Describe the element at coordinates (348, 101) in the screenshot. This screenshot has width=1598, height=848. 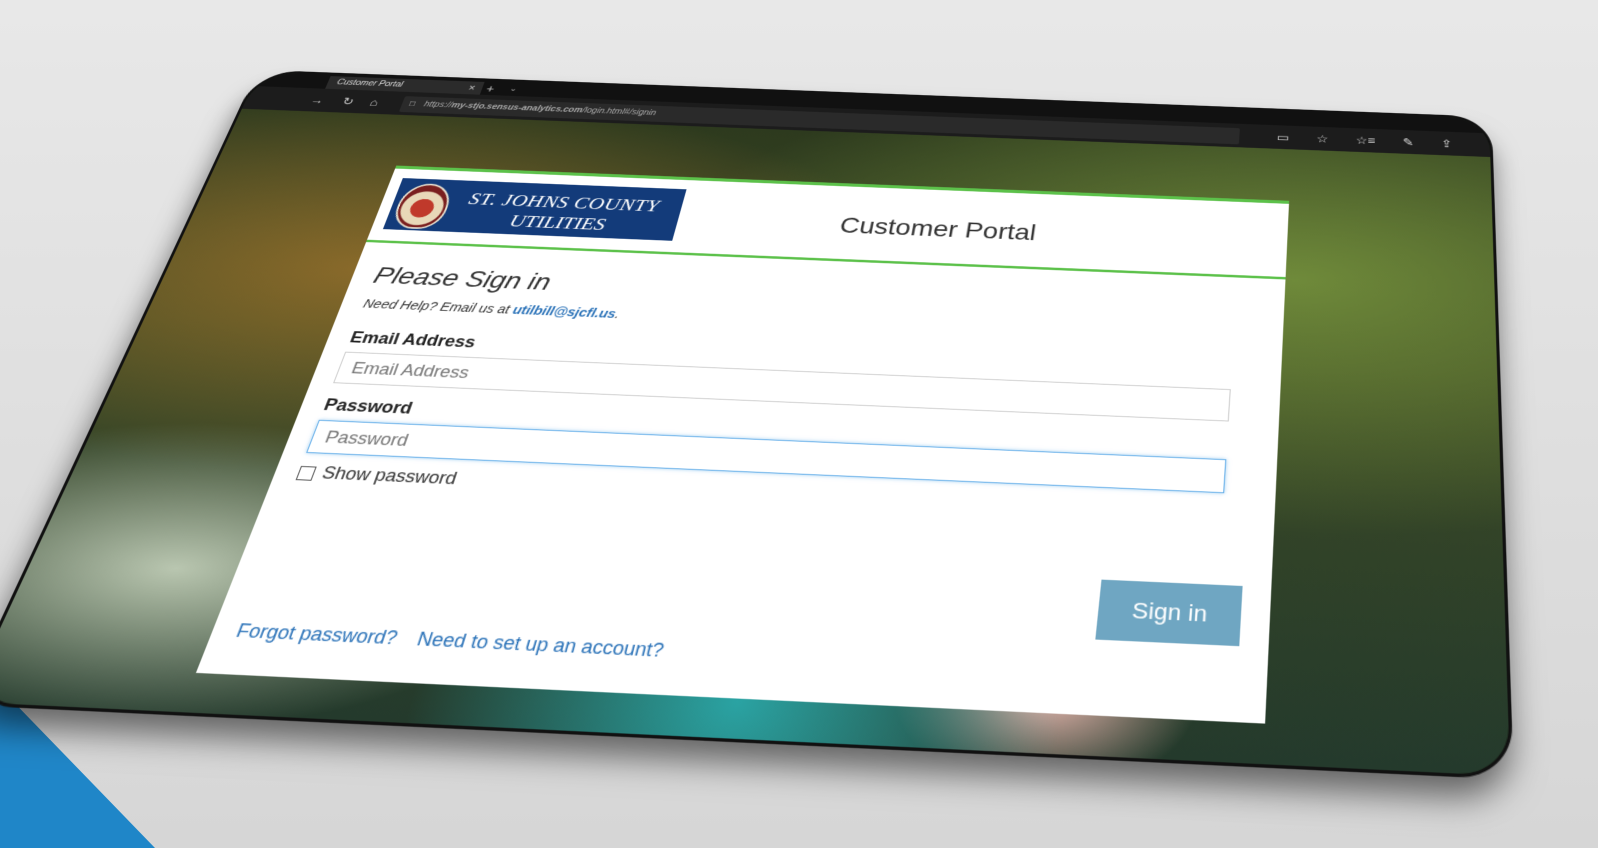
I see `refresh-icon: ↻` at that location.